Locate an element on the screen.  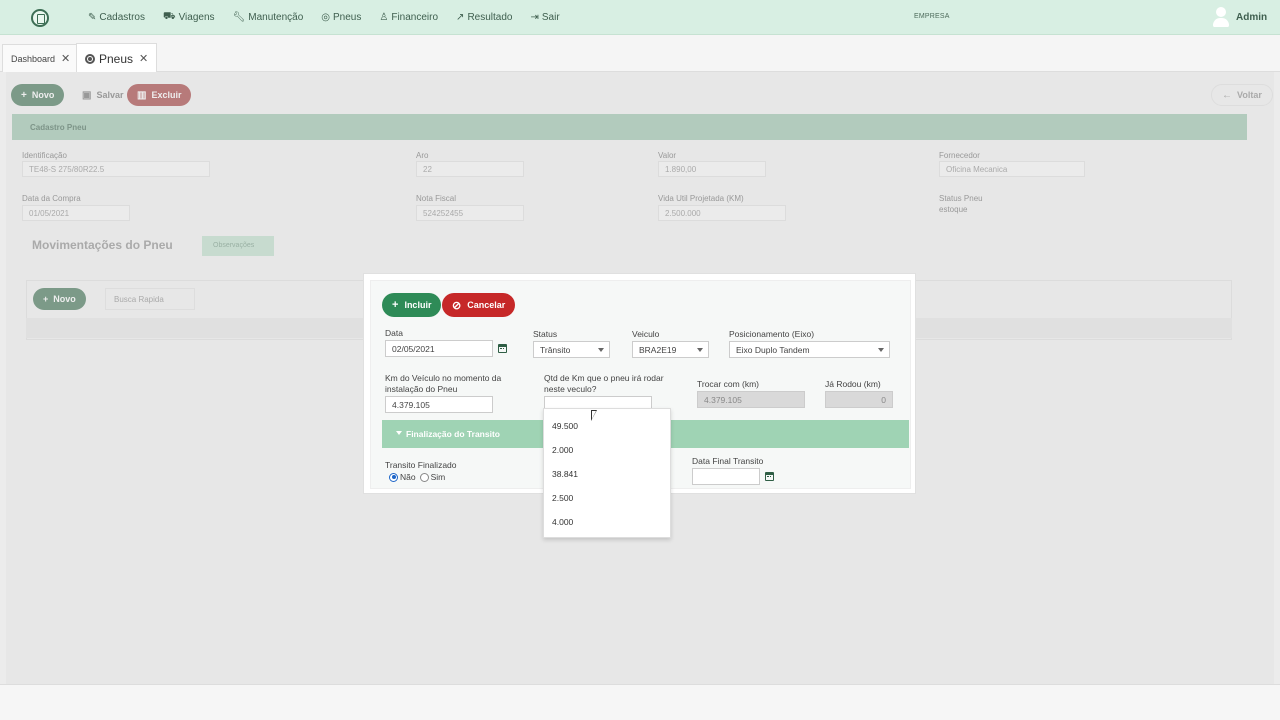
menu-financeiro: ♙ Financeiro is located at coordinates (408, 17).